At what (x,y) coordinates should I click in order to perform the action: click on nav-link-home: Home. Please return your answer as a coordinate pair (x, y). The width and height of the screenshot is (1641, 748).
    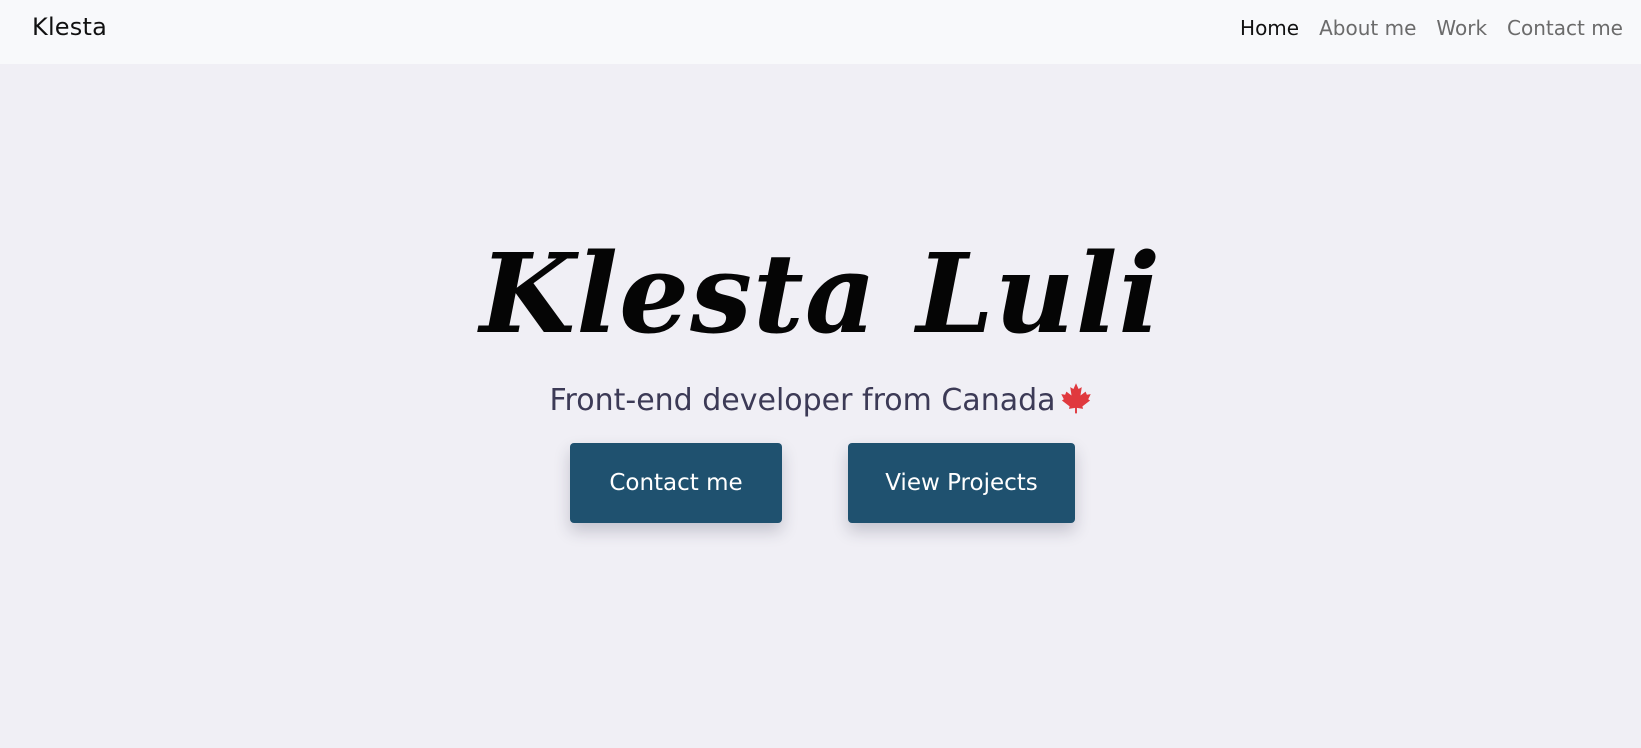
    Looking at the image, I should click on (1269, 28).